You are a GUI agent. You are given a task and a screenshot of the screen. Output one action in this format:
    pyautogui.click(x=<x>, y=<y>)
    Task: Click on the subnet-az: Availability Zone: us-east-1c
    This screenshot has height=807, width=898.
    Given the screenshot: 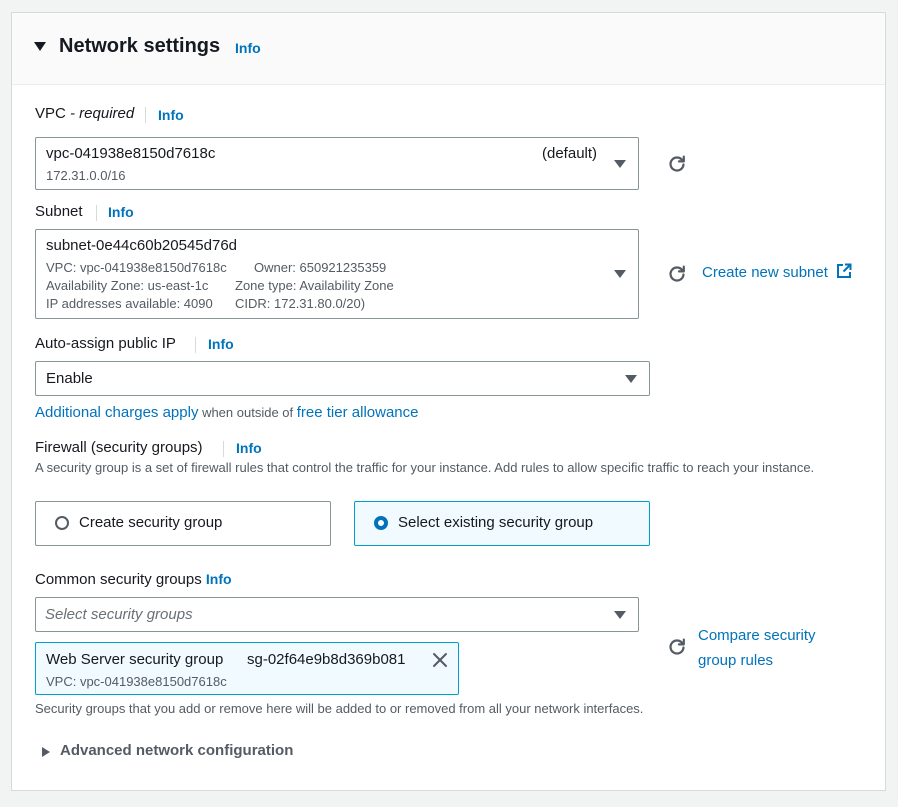 What is the action you would take?
    pyautogui.click(x=127, y=285)
    